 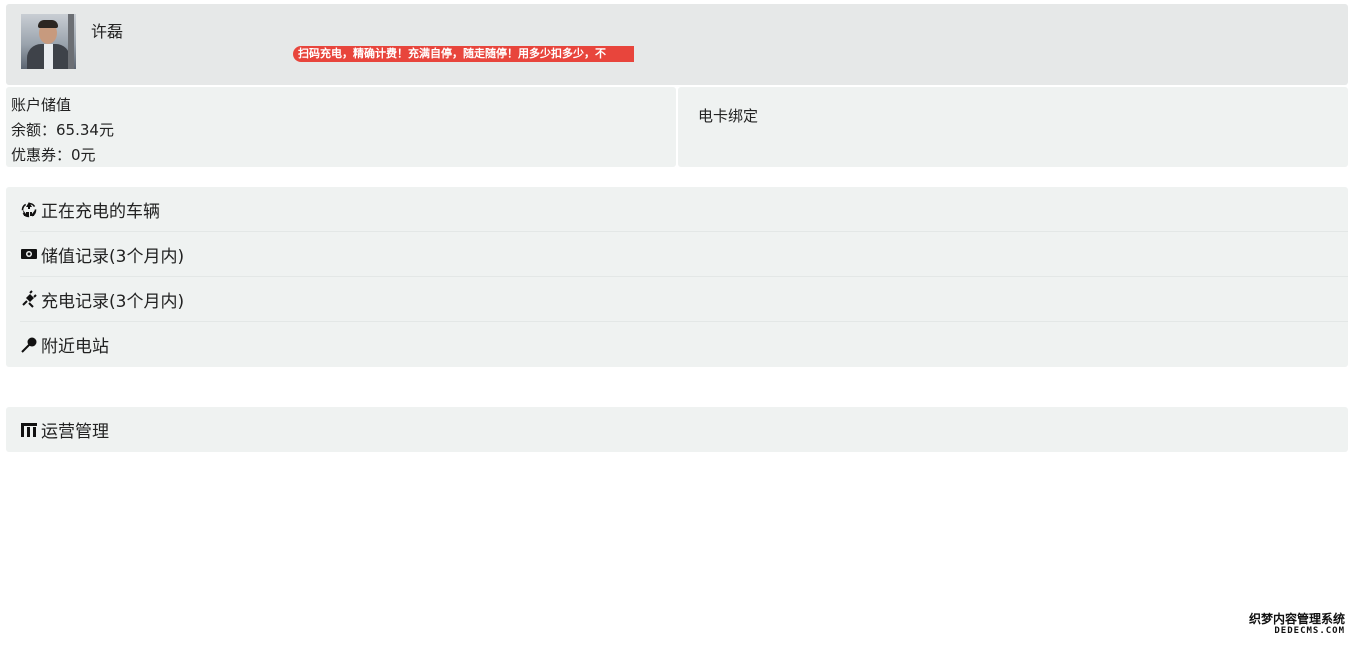 What do you see at coordinates (684, 429) in the screenshot?
I see `menu-item-operations: 运营管理` at bounding box center [684, 429].